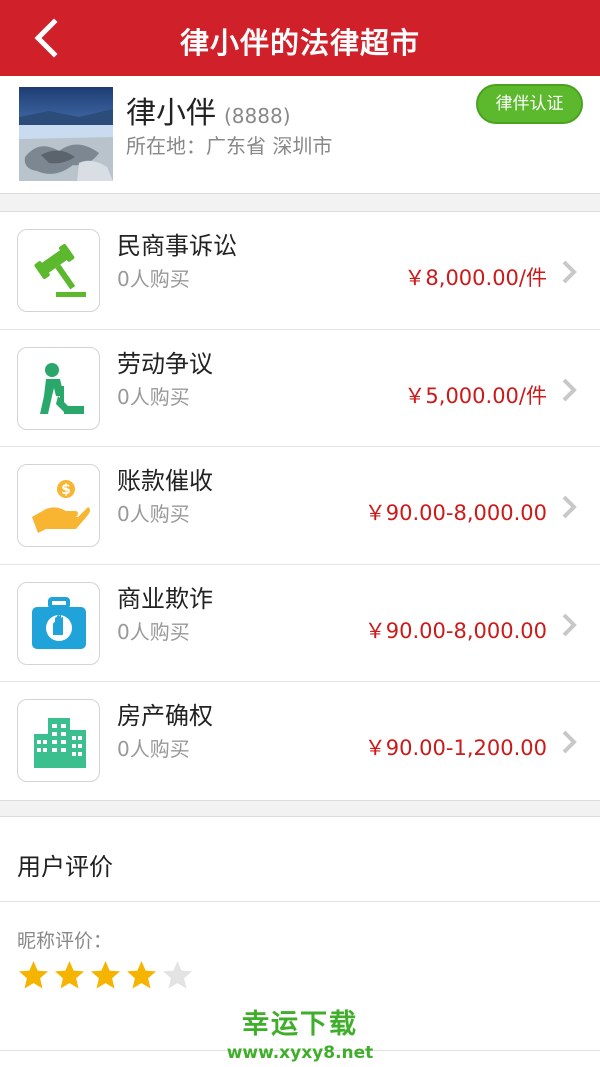 This screenshot has height=1067, width=600. Describe the element at coordinates (300, 624) in the screenshot. I see `service-item-commercial-fraud: 商业欺诈 0人购买 ￥90.00-8,000.00` at that location.